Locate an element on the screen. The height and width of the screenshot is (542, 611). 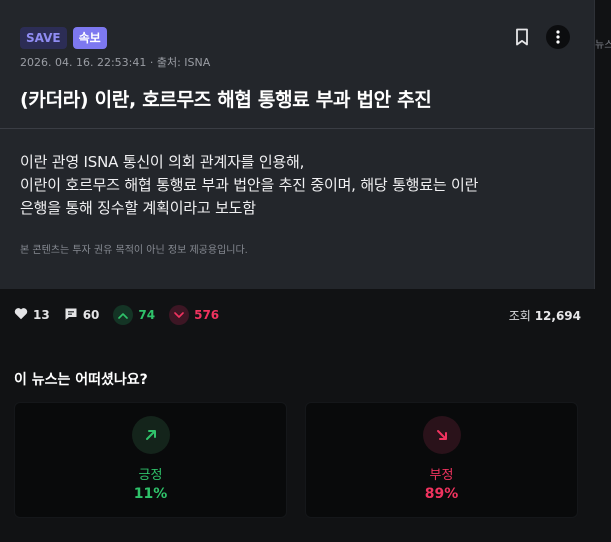
sidebar-peek-text: 뉴스 is located at coordinates (603, 45).